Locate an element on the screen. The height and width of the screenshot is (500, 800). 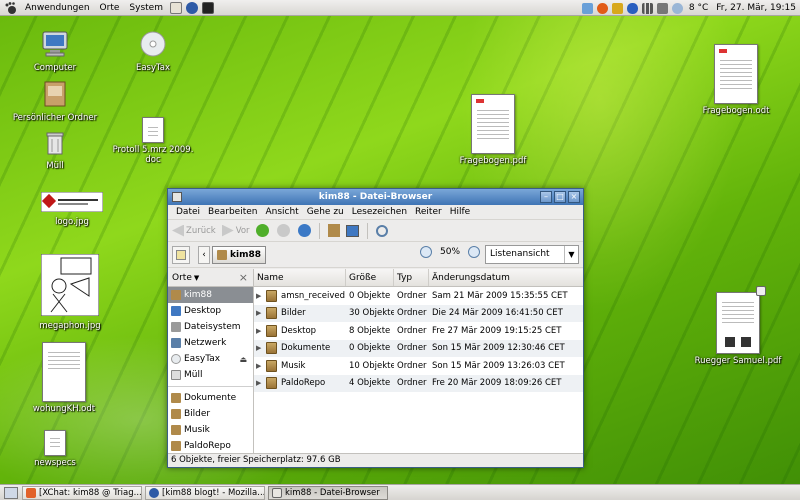
sidebar-item-pictures: Bilder is located at coordinates (210, 414).